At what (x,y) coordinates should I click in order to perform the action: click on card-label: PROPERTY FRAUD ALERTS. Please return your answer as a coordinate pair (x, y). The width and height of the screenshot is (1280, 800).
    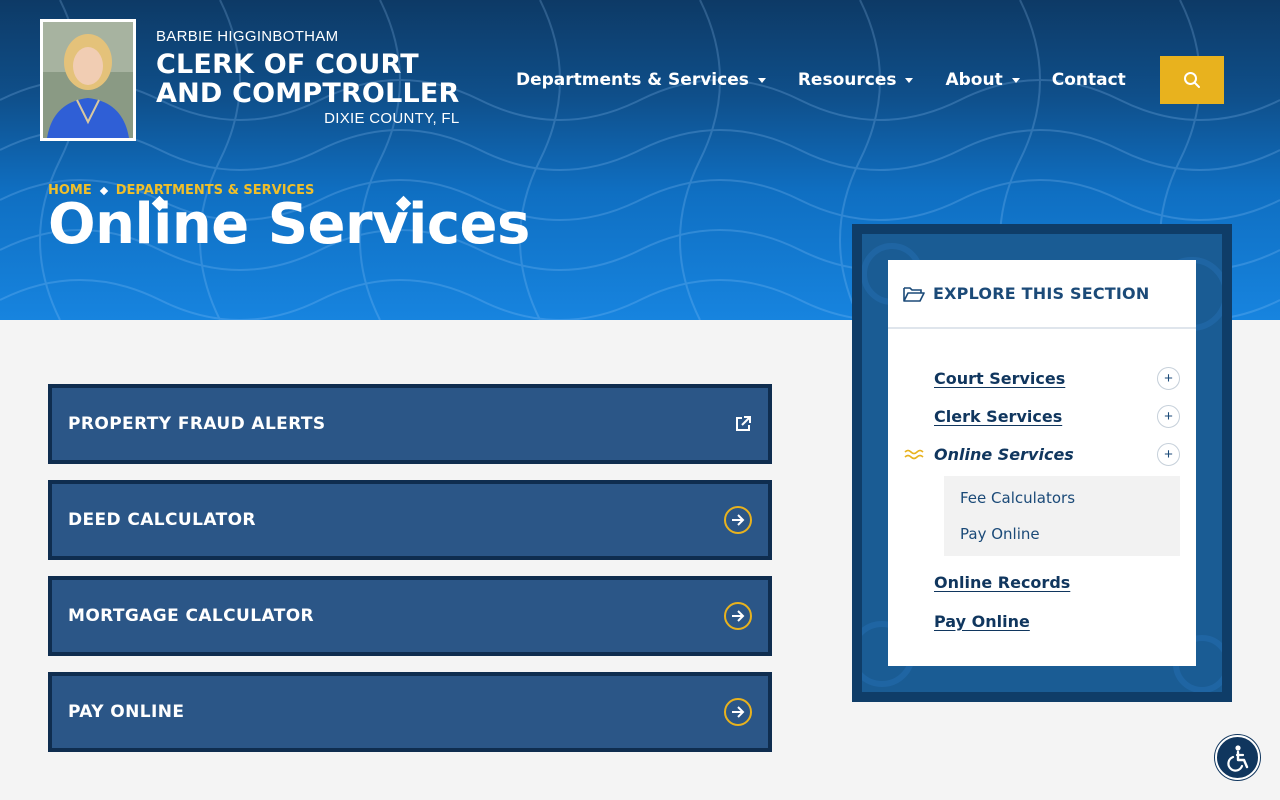
    Looking at the image, I should click on (197, 424).